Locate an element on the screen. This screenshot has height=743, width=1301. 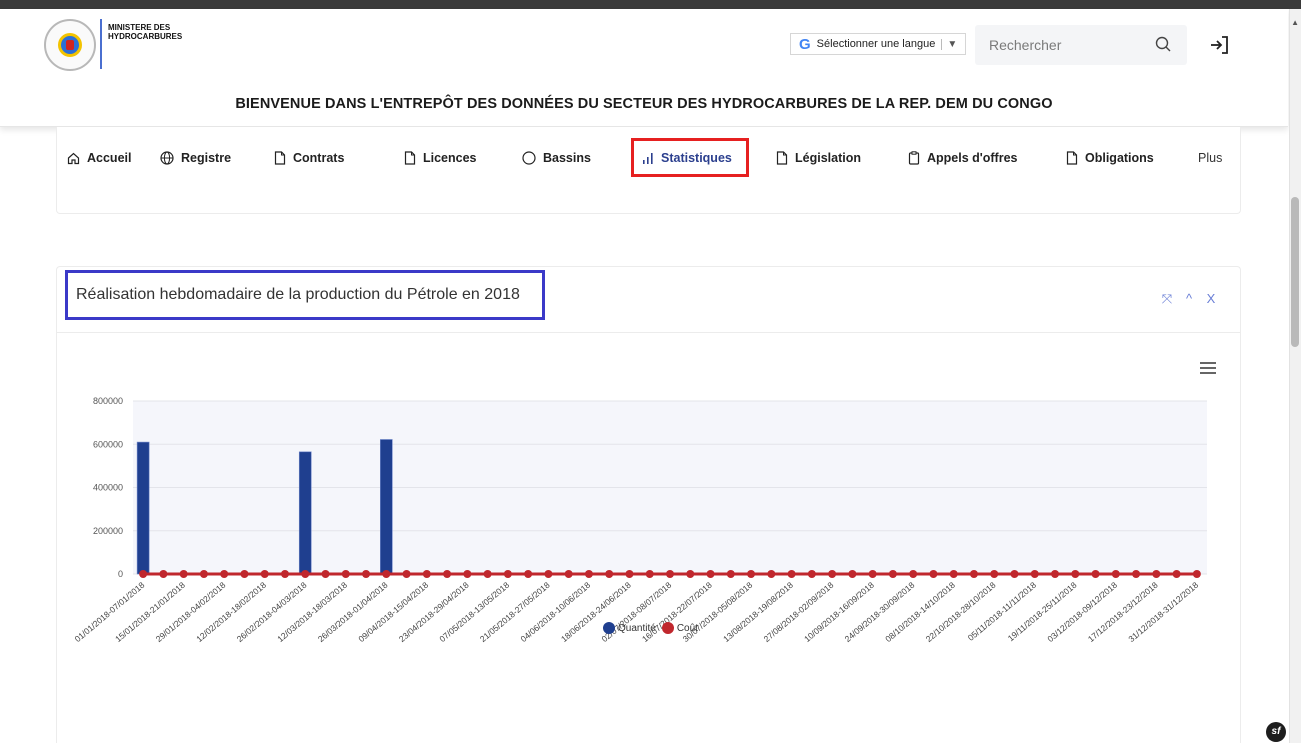
x-tick-label: 04/06/2018-10/06/2018 is located at coordinates (555, 612).